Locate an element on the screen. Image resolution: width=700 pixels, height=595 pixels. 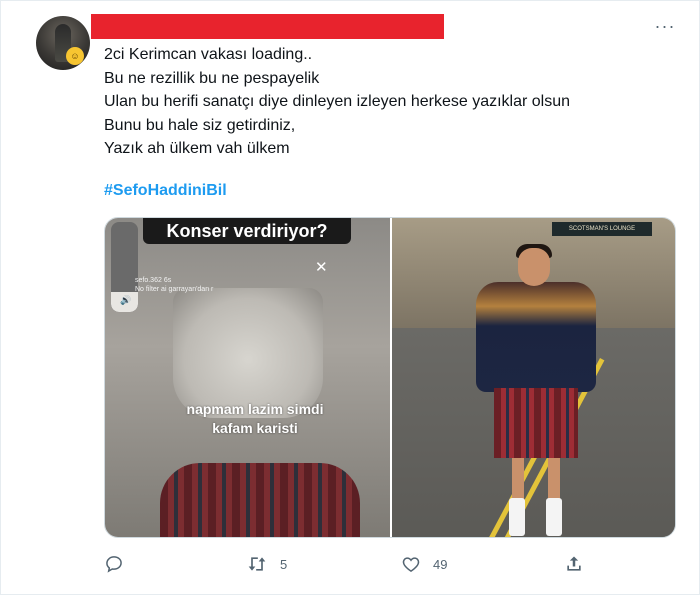
close-icon: ✕ is located at coordinates (321, 267).